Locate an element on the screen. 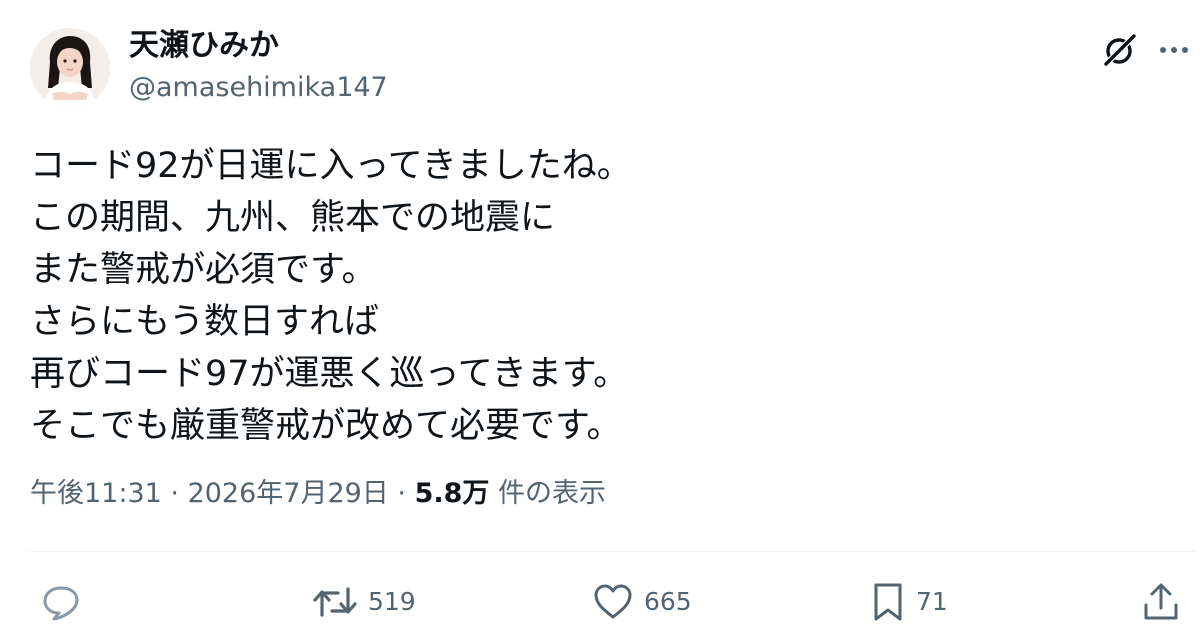  more-dots-icon is located at coordinates (1174, 50).